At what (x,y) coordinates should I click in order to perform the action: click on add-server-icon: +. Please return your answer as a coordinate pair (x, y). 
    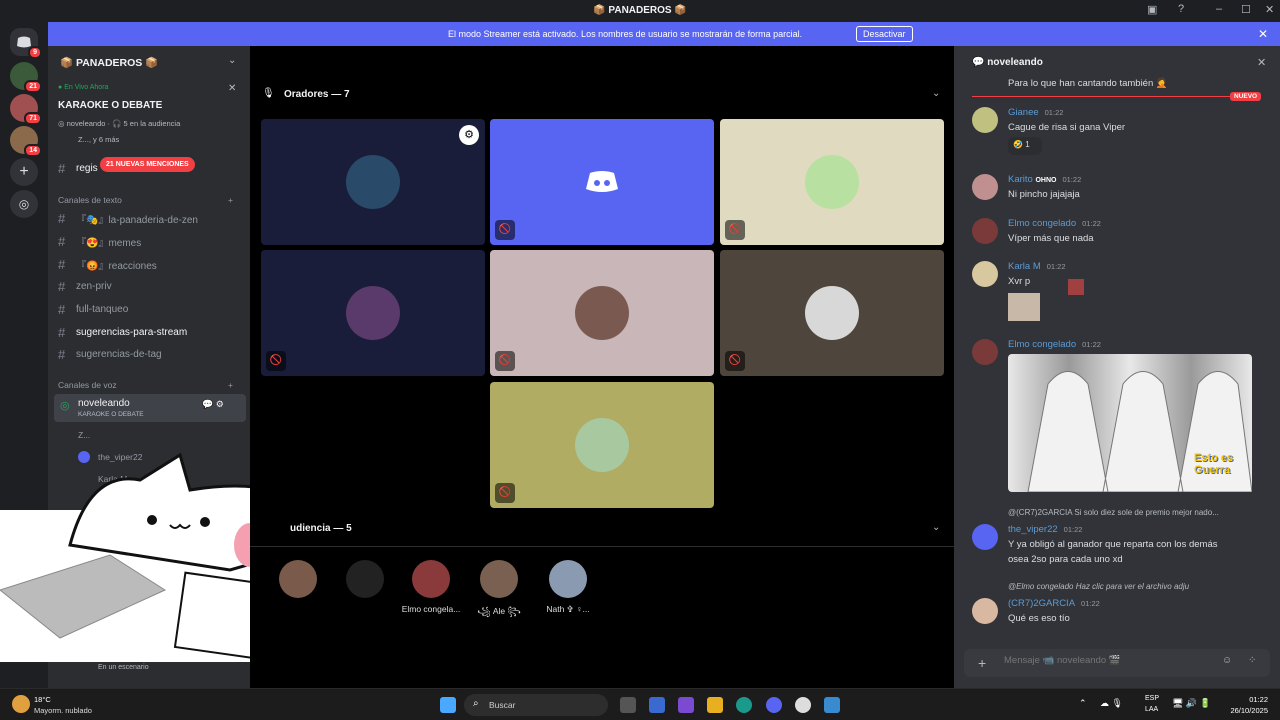
    Looking at the image, I should click on (24, 172).